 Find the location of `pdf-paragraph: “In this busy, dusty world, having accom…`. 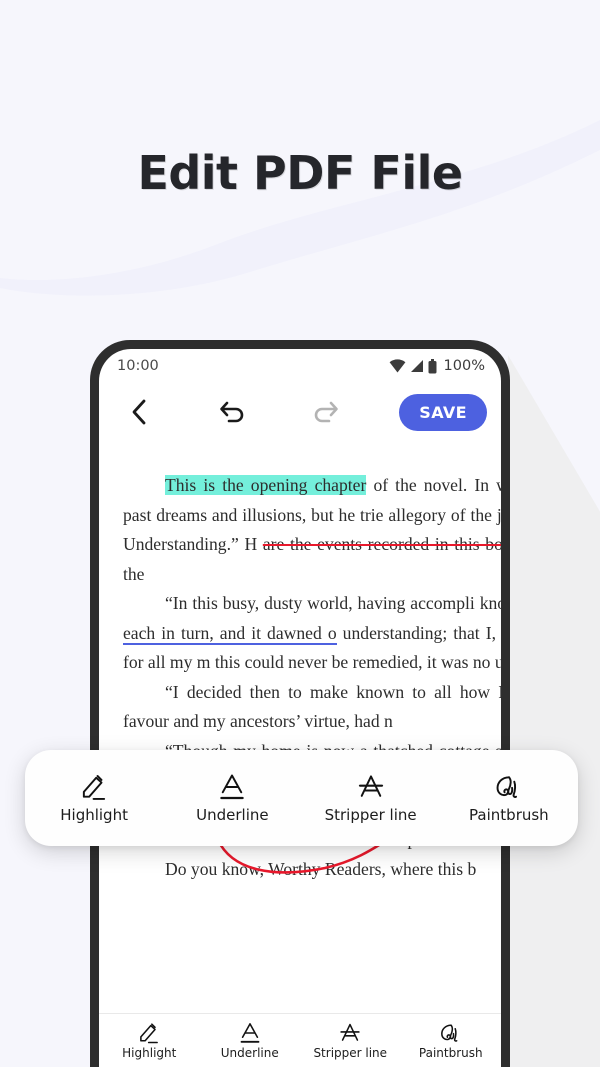

pdf-paragraph: “In this busy, dusty world, having accom… is located at coordinates (312, 633).